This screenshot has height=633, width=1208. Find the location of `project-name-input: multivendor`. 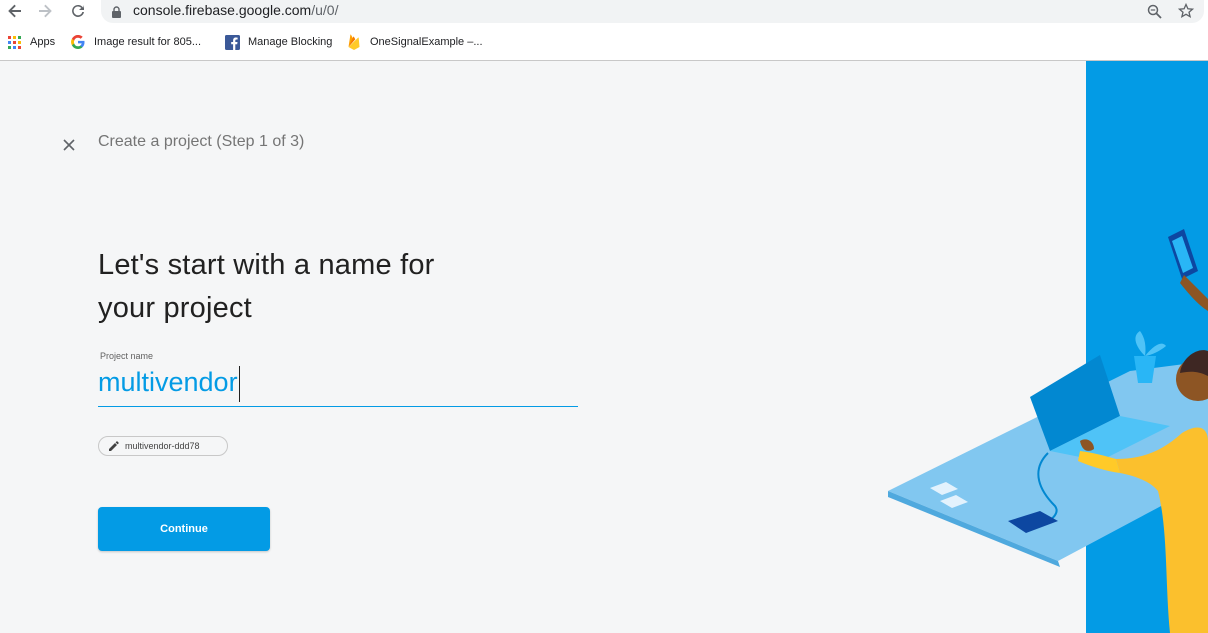

project-name-input: multivendor is located at coordinates (338, 385).